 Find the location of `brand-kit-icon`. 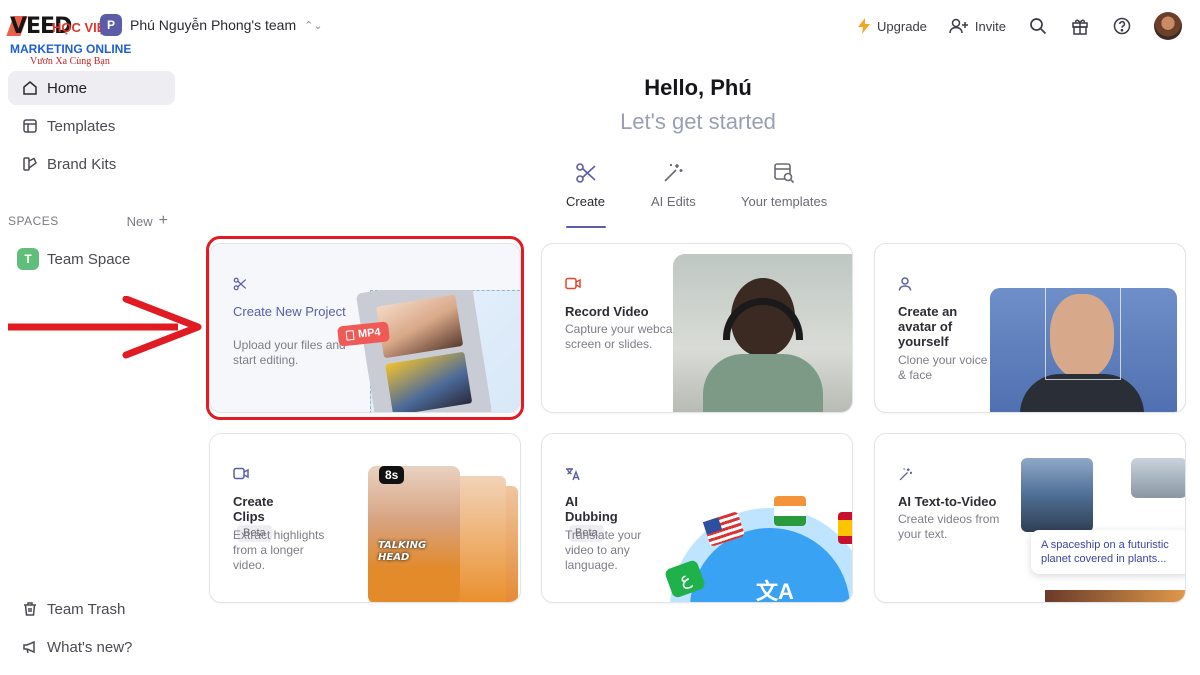

brand-kit-icon is located at coordinates (30, 164).